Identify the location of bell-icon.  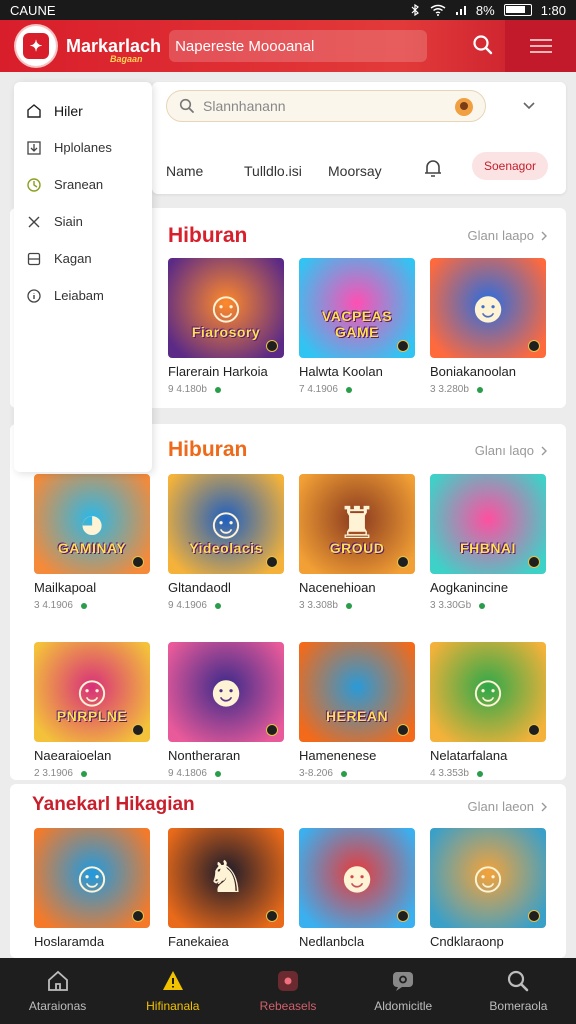
(433, 168).